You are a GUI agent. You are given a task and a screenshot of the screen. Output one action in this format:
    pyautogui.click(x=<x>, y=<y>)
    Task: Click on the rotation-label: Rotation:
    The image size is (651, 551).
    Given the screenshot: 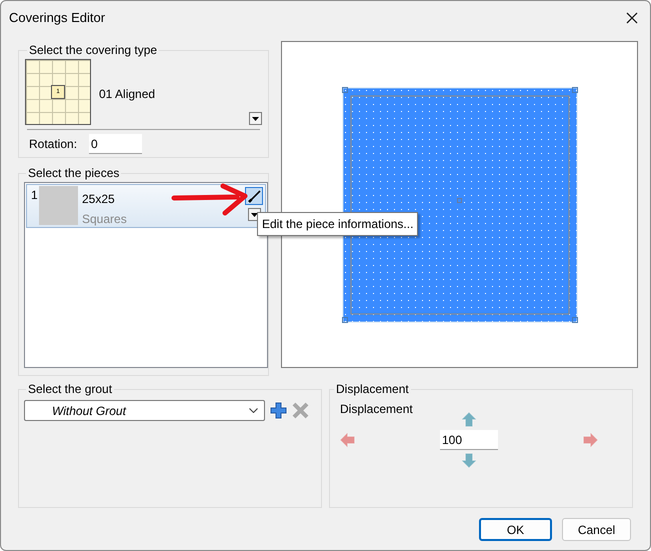 What is the action you would take?
    pyautogui.click(x=53, y=144)
    